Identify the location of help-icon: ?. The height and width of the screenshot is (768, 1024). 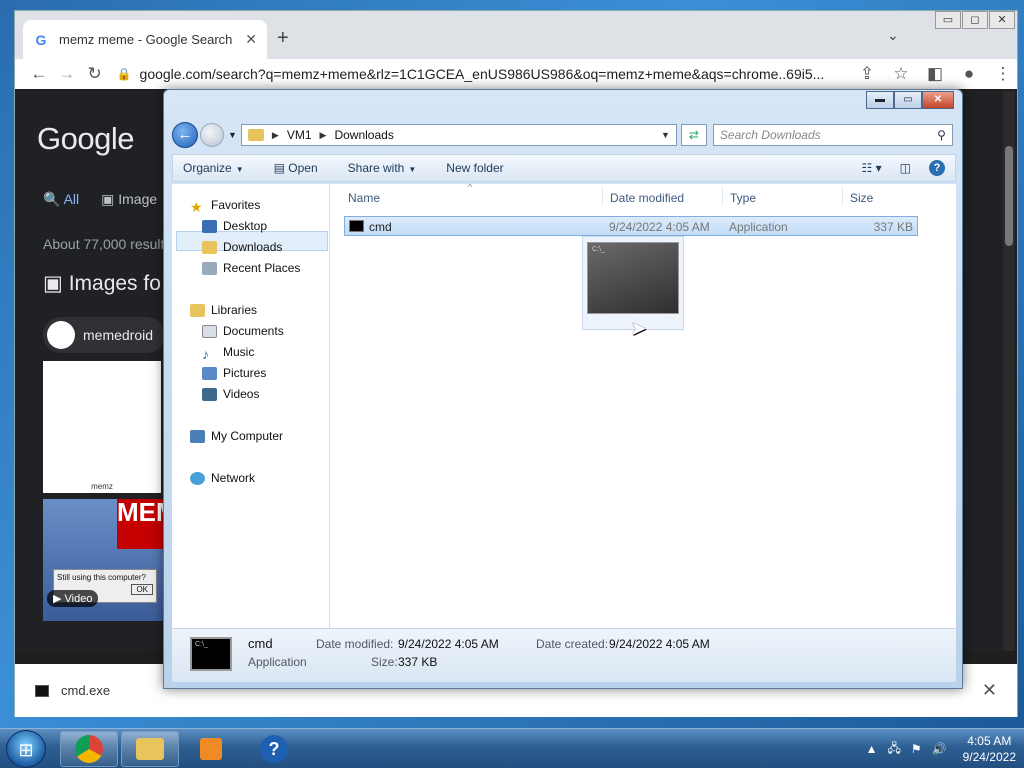
(937, 168).